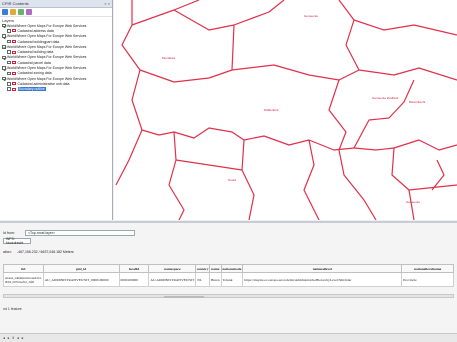 The width and height of the screenshot is (457, 342). I want to click on layer-label: Cadastral address data, so click(35, 30).